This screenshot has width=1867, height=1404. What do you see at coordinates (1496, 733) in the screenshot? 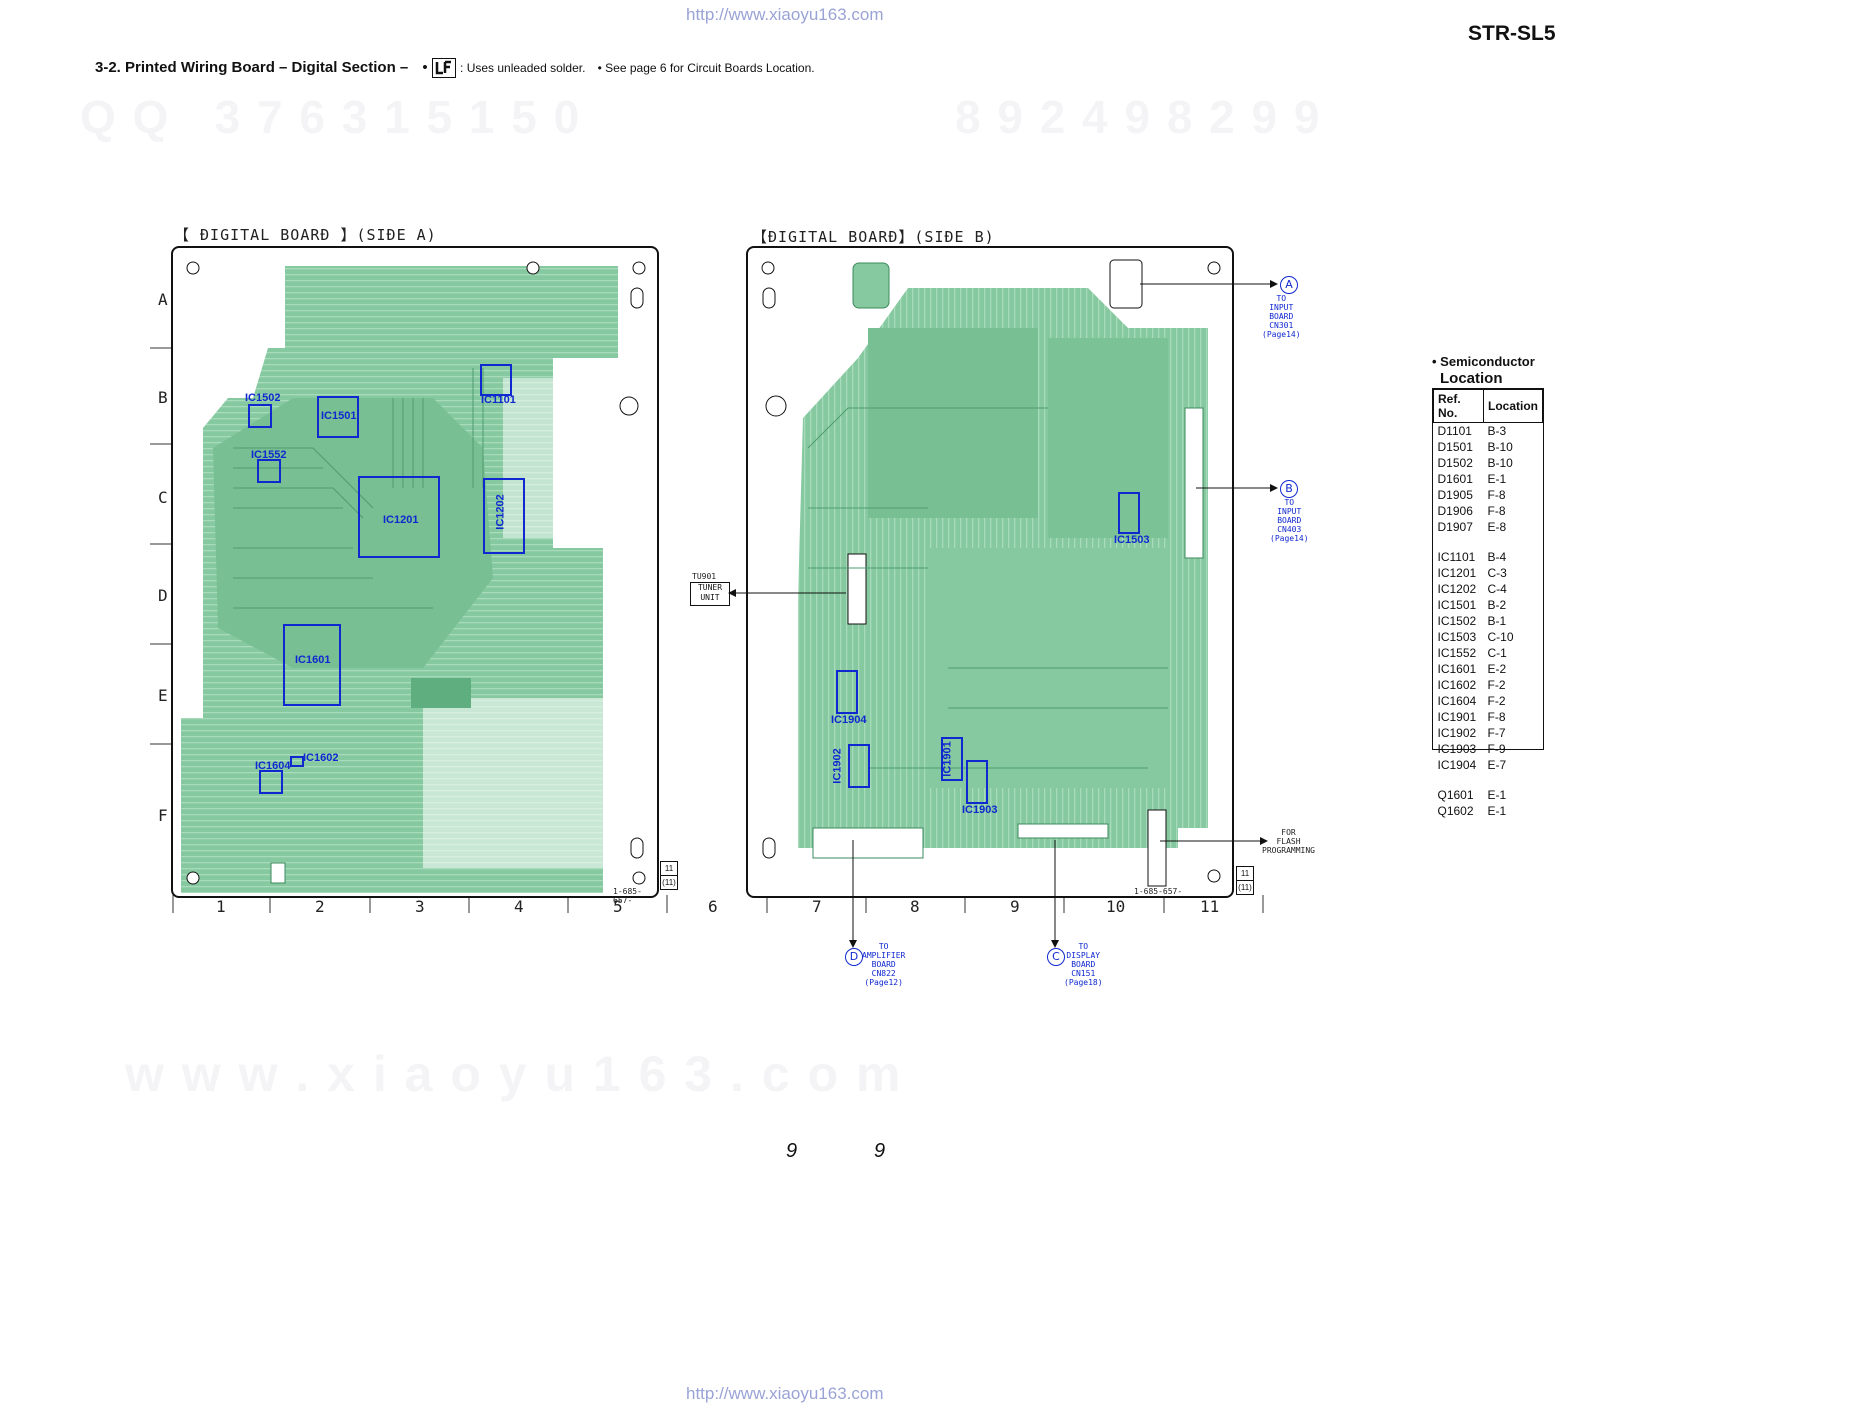
I see `location-cell: F-7` at bounding box center [1496, 733].